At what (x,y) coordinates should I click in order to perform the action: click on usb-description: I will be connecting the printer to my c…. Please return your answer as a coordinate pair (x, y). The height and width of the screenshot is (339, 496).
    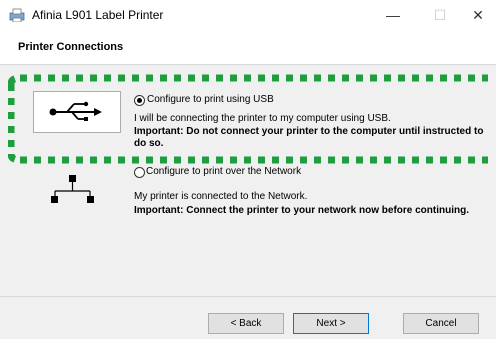
    Looking at the image, I should click on (262, 118).